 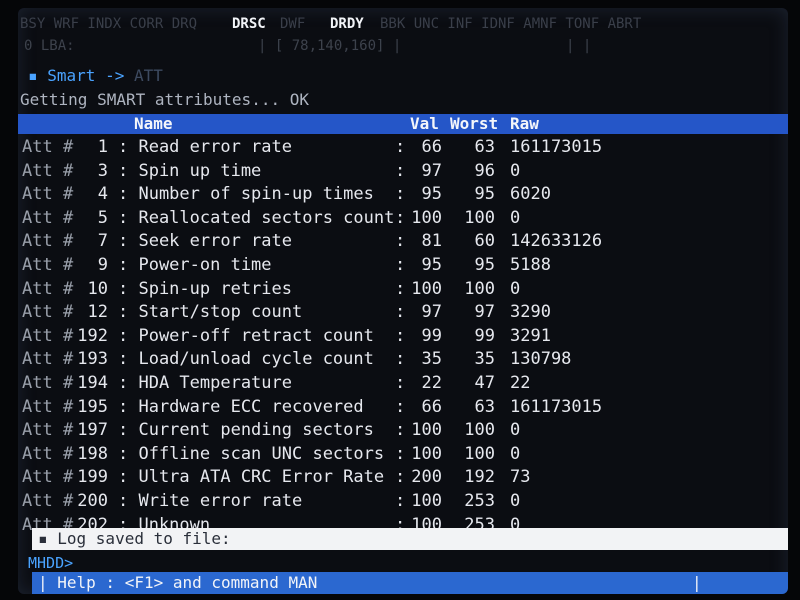 I want to click on attribute-id: 1, so click(x=102, y=147).